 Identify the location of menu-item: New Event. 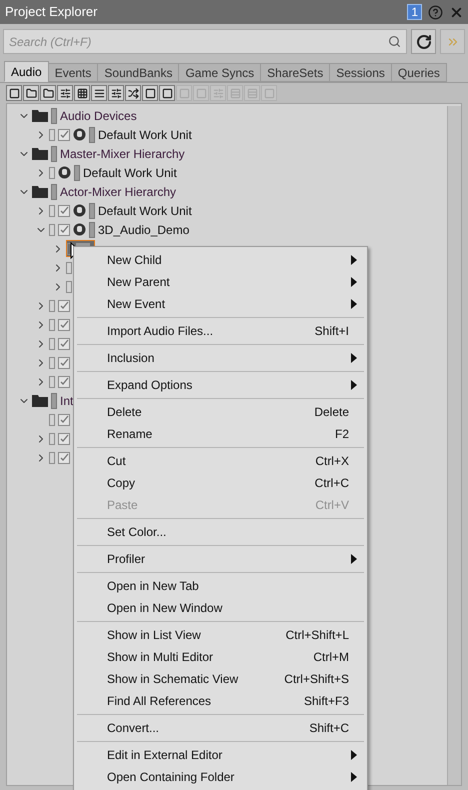
(220, 304).